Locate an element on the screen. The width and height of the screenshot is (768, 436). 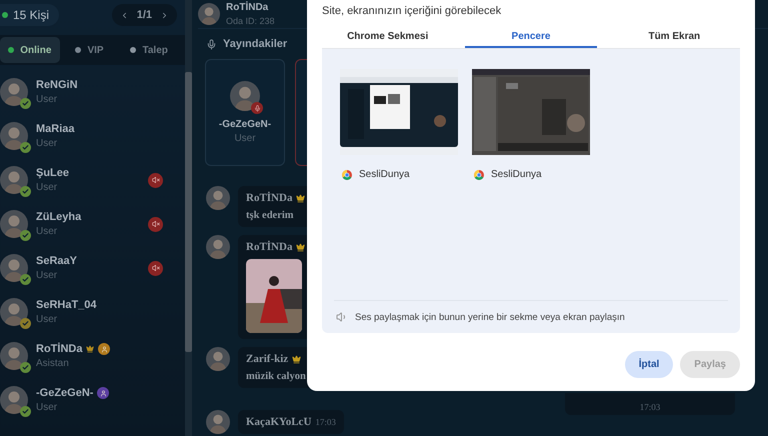
dialog-subtitle: Site, ekranınızın içeriğini görebilecek is located at coordinates (412, 11).